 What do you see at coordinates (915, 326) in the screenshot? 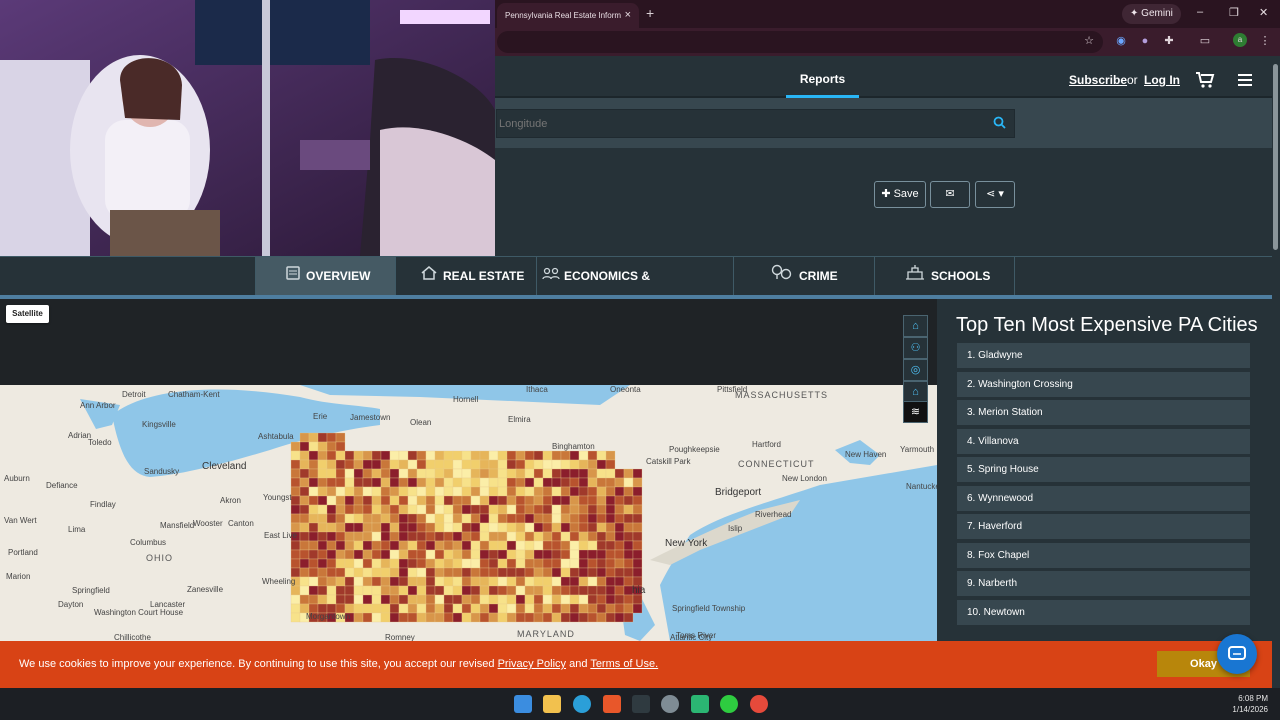
I see `map-tool-house-icon: ⌂` at bounding box center [915, 326].